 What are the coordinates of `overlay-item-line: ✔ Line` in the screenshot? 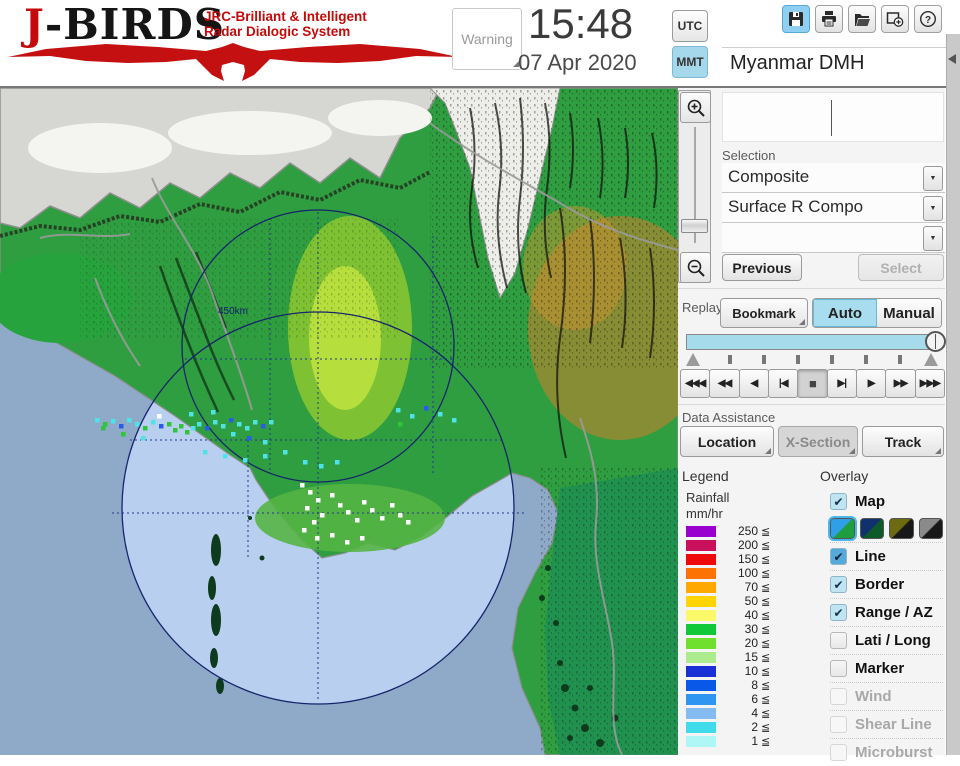 It's located at (886, 556).